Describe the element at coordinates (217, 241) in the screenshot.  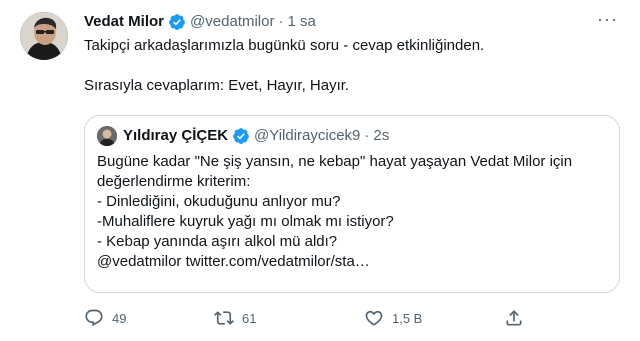
I see `quoted-text-line: - Kebap yanında aşırı alkol mü aldı?` at that location.